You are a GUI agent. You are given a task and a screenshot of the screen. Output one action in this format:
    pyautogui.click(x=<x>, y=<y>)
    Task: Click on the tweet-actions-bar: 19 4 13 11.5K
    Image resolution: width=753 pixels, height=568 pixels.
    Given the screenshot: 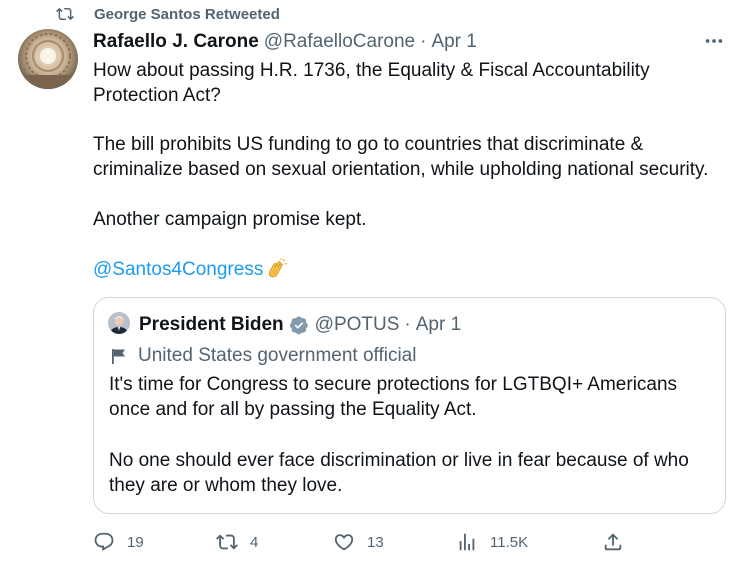 What is the action you would take?
    pyautogui.click(x=376, y=542)
    